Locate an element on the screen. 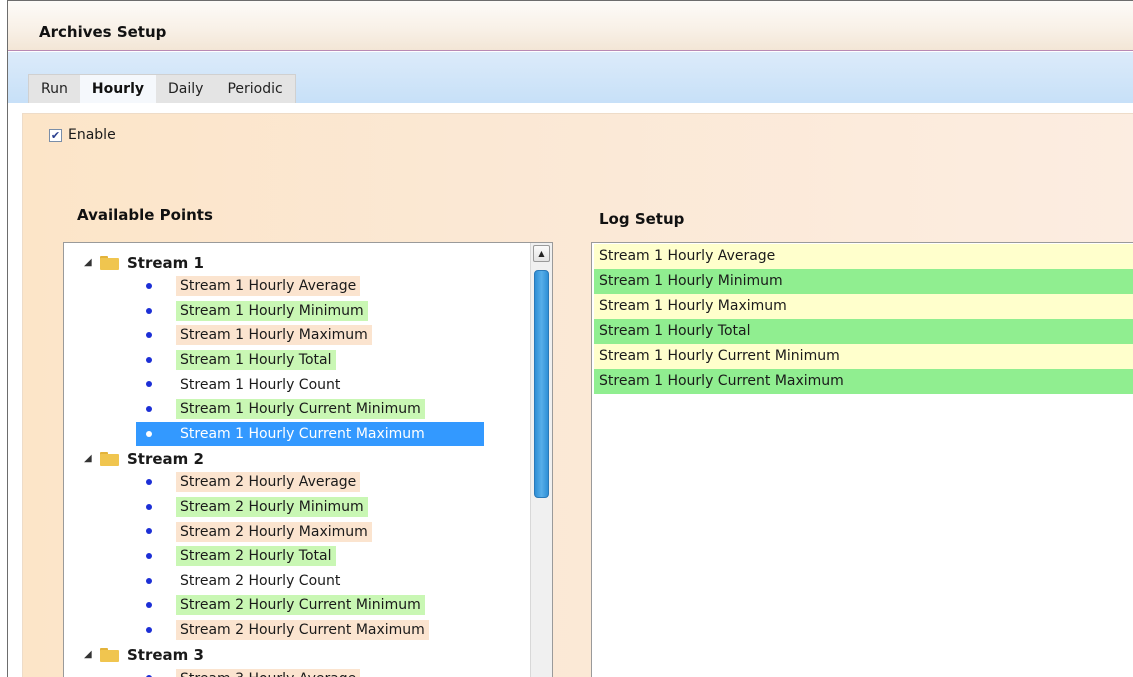 The image size is (1133, 677). vertical-scrollbar: ▲ is located at coordinates (541, 460).